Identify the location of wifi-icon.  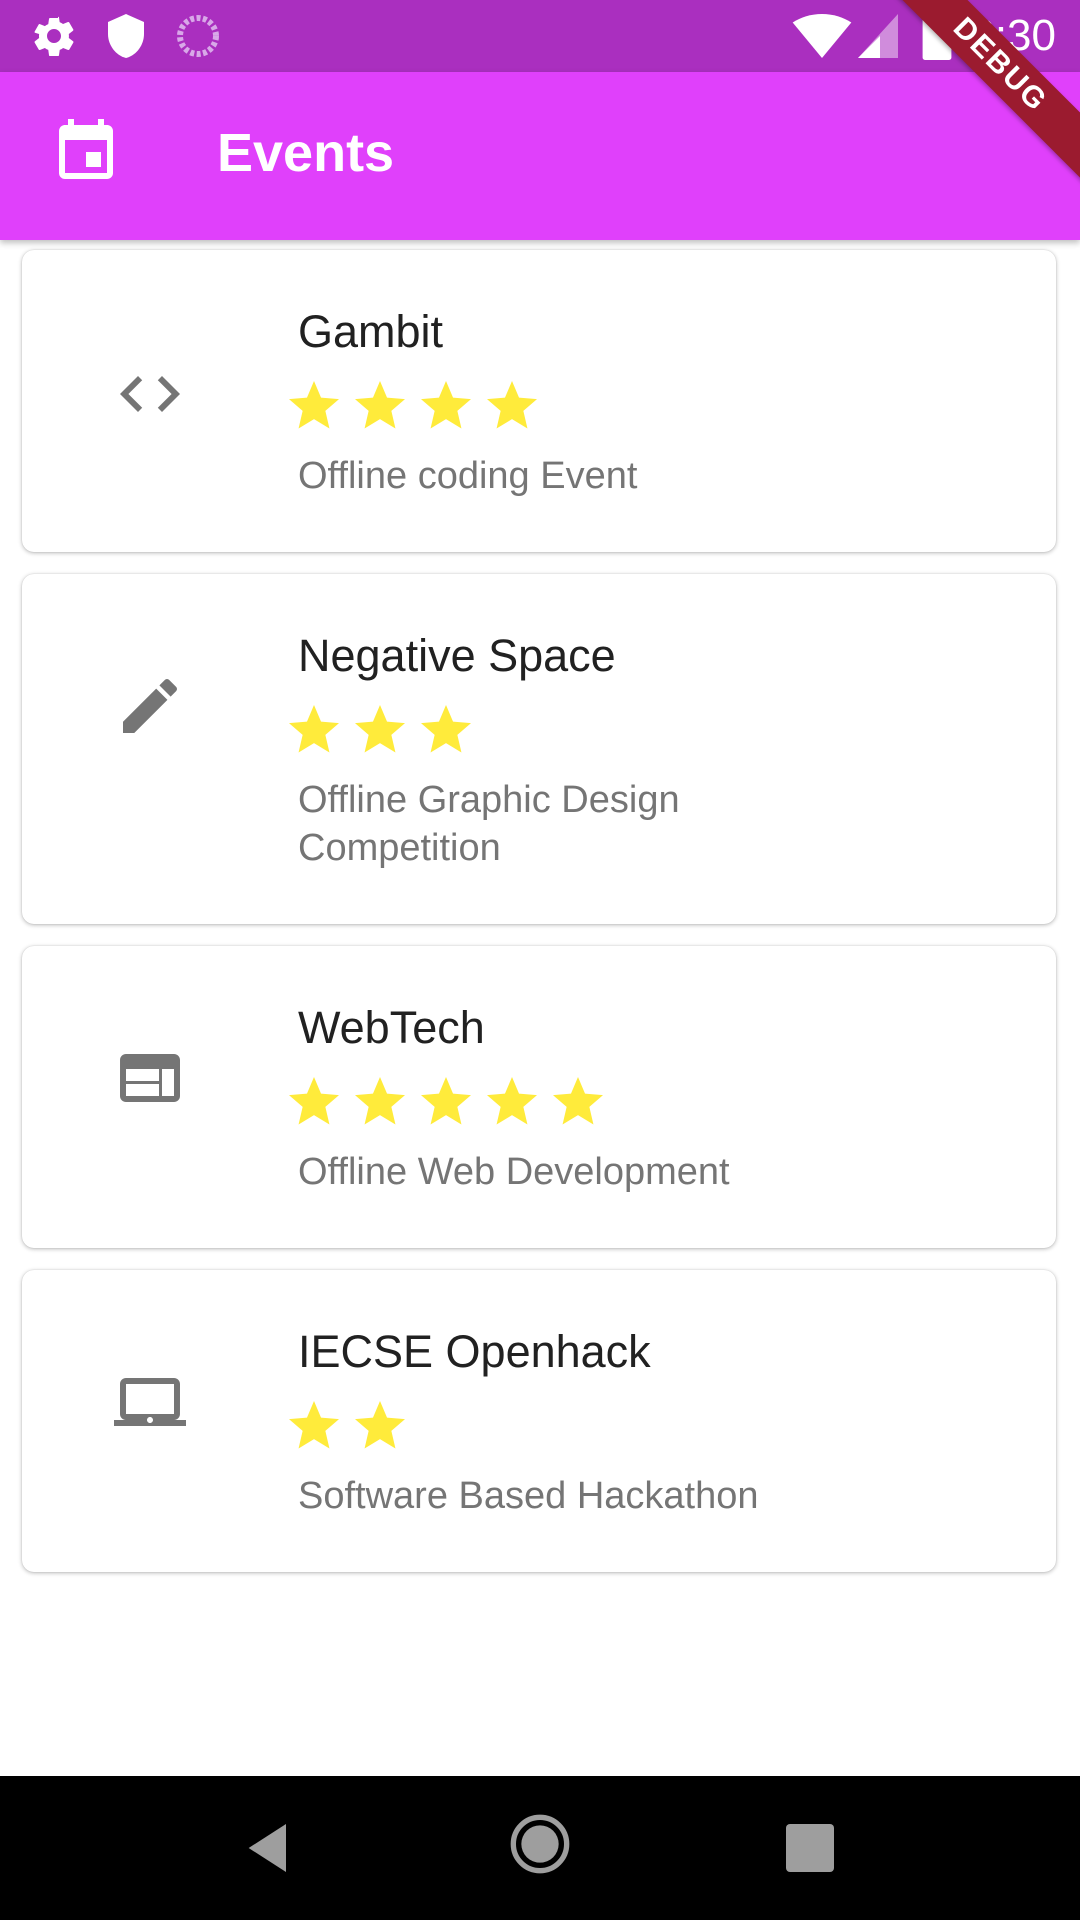
(822, 36).